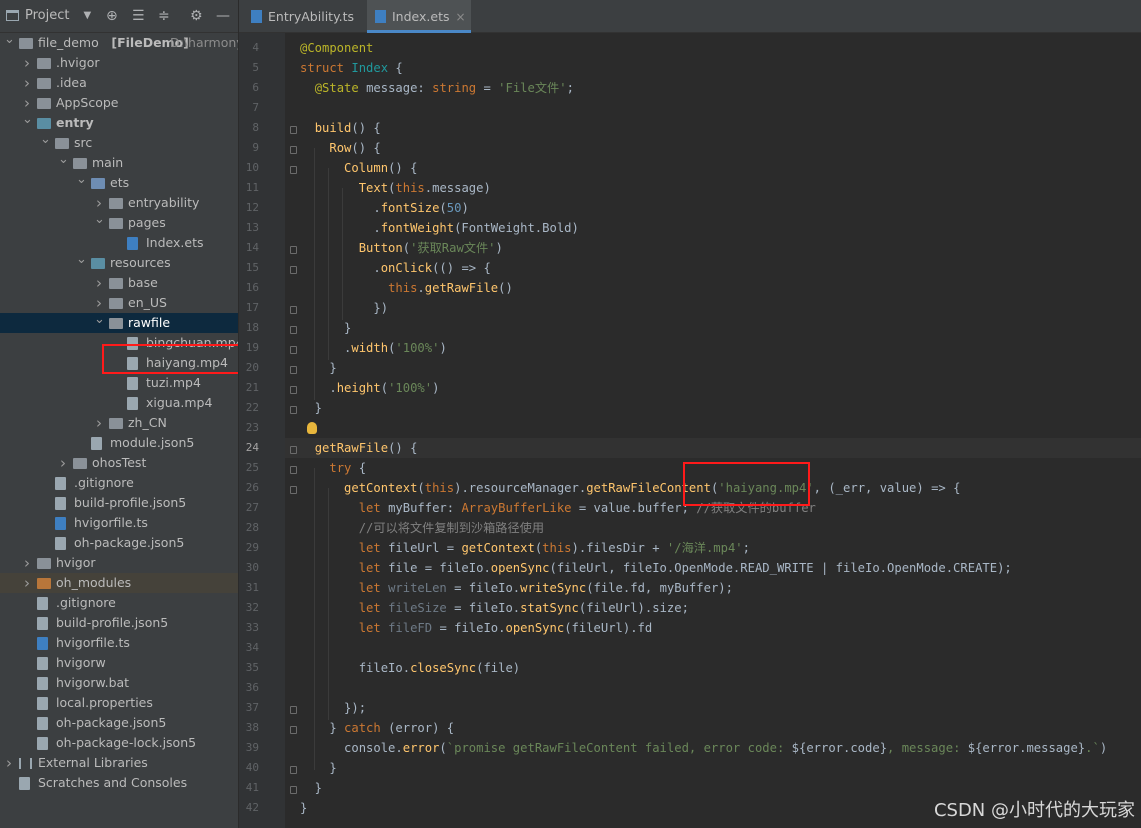  I want to click on tree-item: › External Libraries, so click(119, 763).